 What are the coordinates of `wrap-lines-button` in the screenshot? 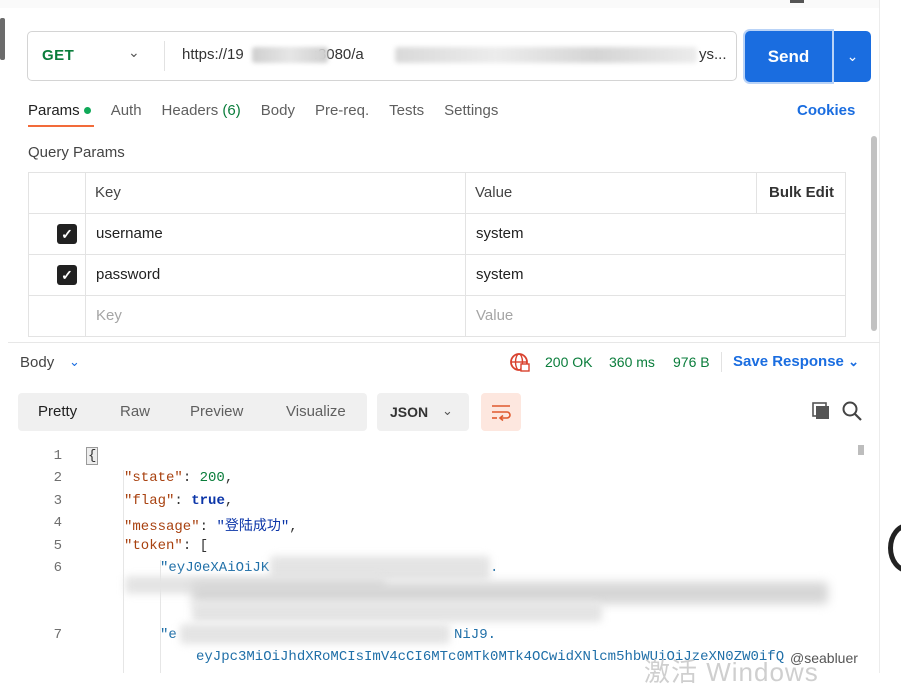 It's located at (501, 412).